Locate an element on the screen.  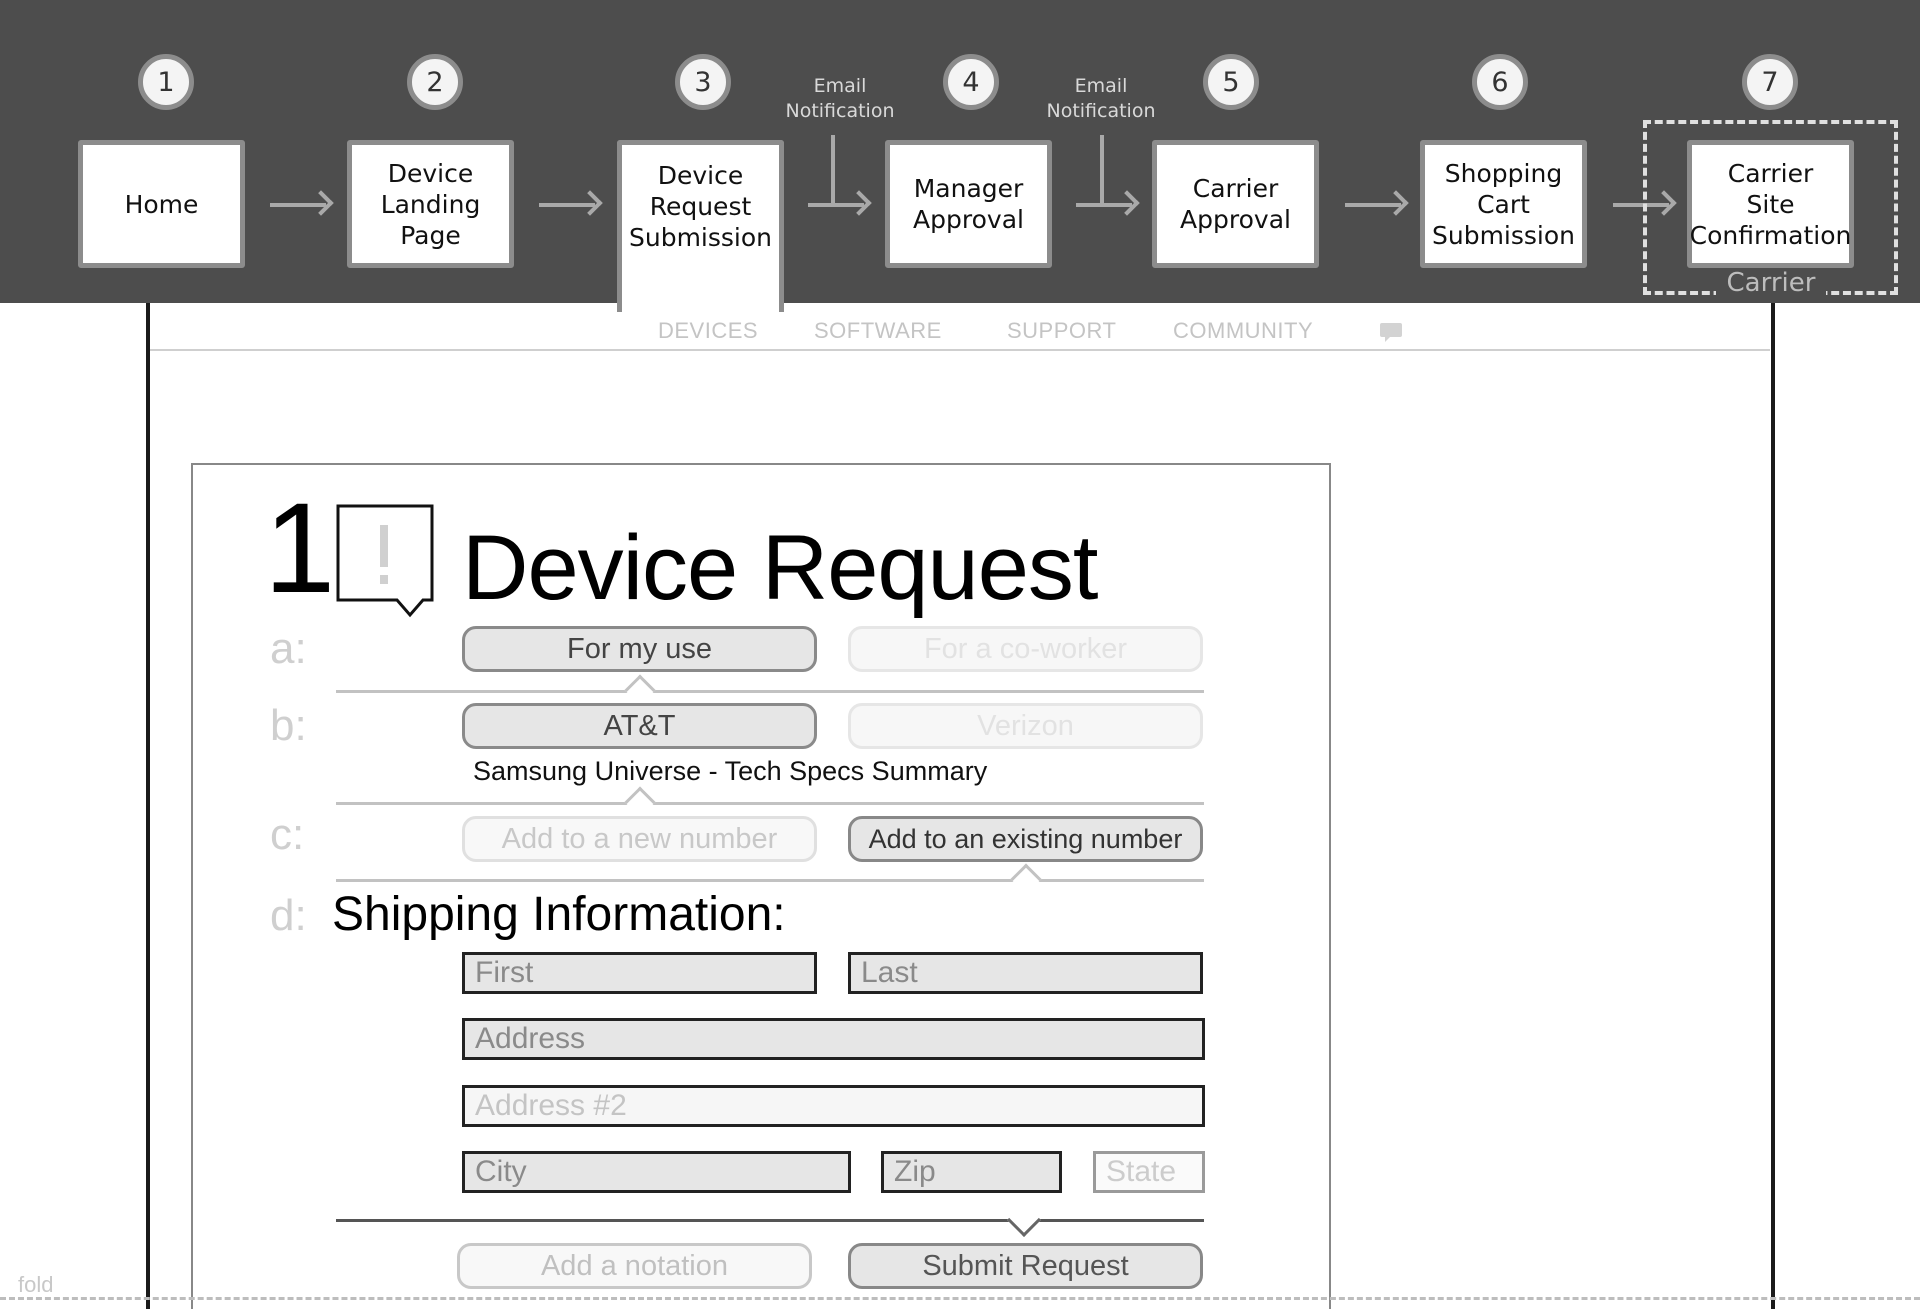
nav-divider is located at coordinates (960, 350).